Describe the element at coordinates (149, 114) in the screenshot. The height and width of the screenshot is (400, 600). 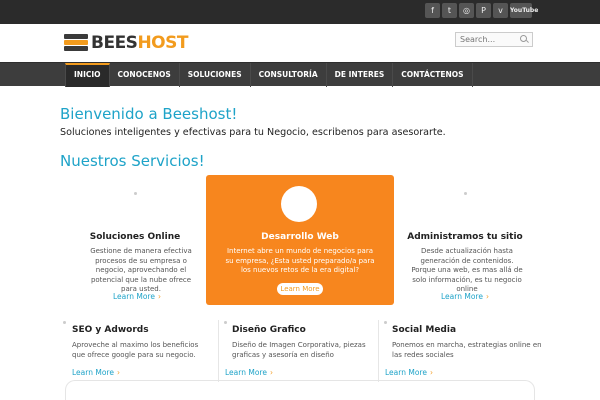
I see `page-title: Bienvenido a Beeshost!` at that location.